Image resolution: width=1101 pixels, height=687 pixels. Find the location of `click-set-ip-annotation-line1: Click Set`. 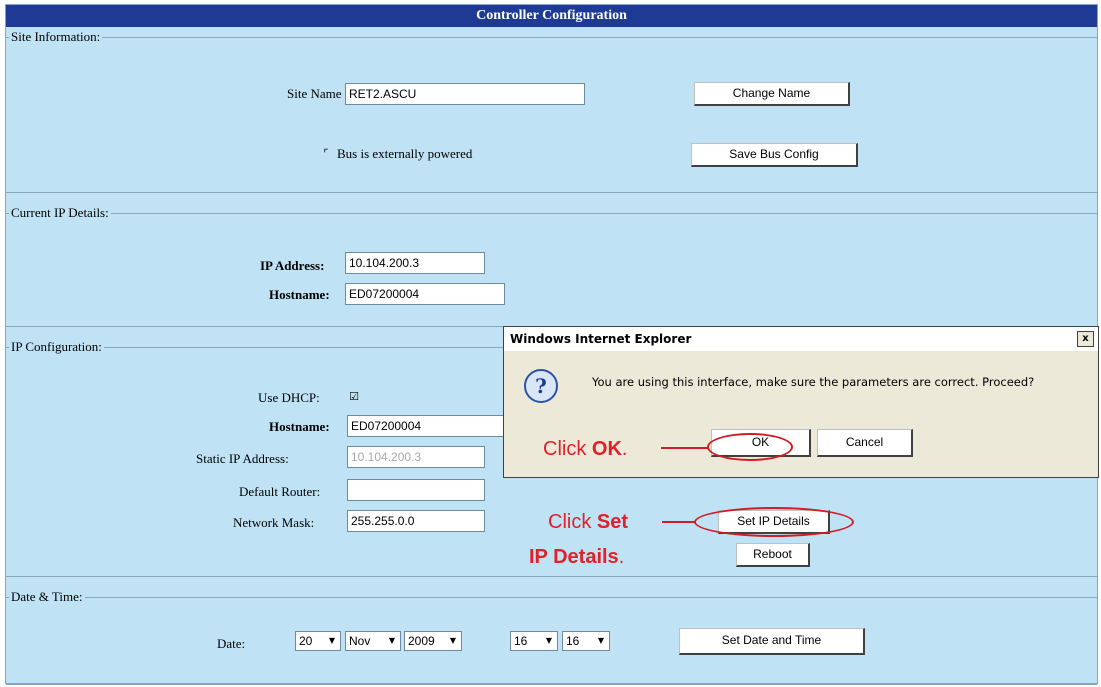

click-set-ip-annotation-line1: Click Set is located at coordinates (588, 522).